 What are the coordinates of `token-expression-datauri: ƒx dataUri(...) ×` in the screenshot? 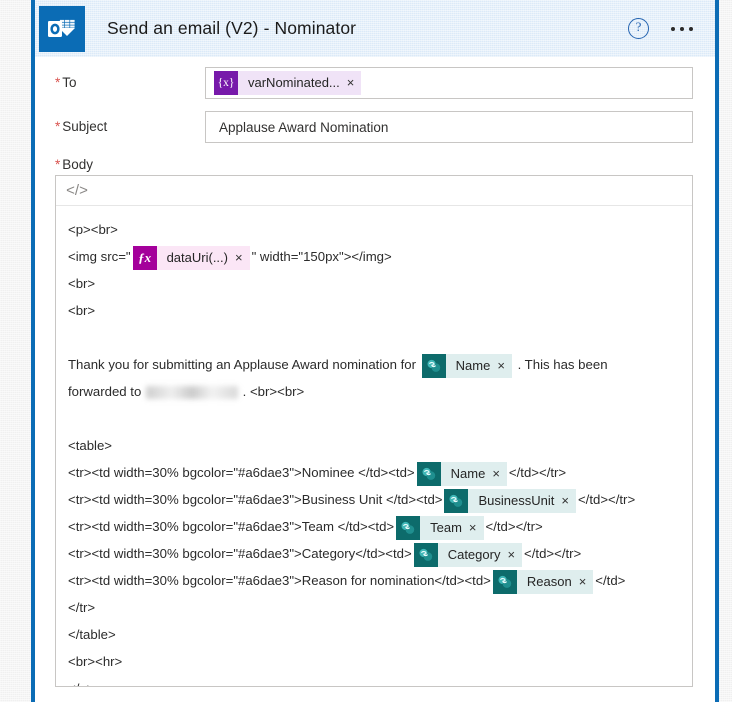 It's located at (191, 257).